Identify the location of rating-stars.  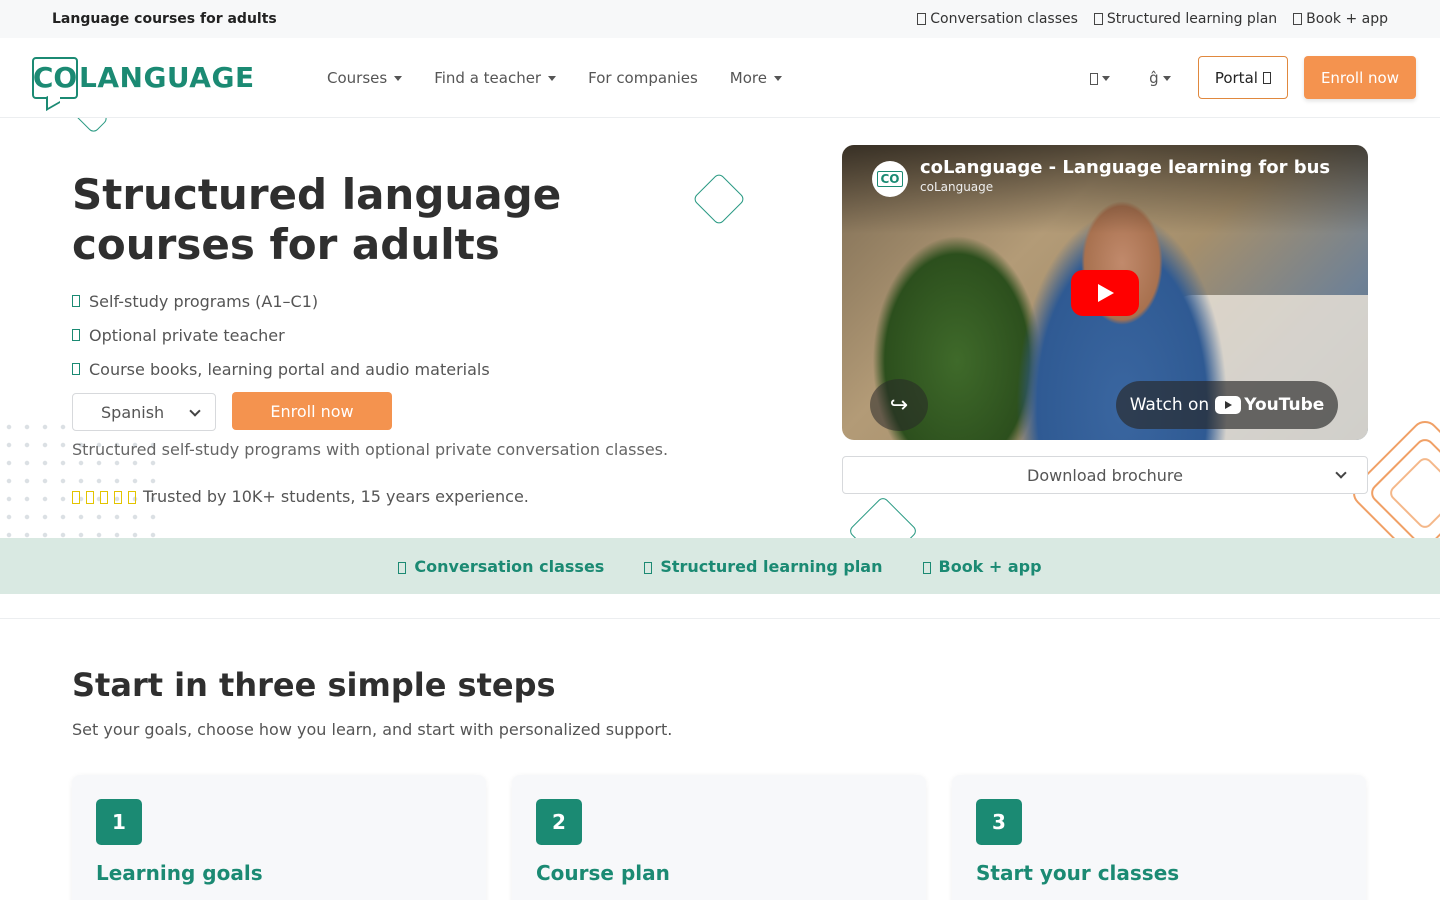
(107, 496).